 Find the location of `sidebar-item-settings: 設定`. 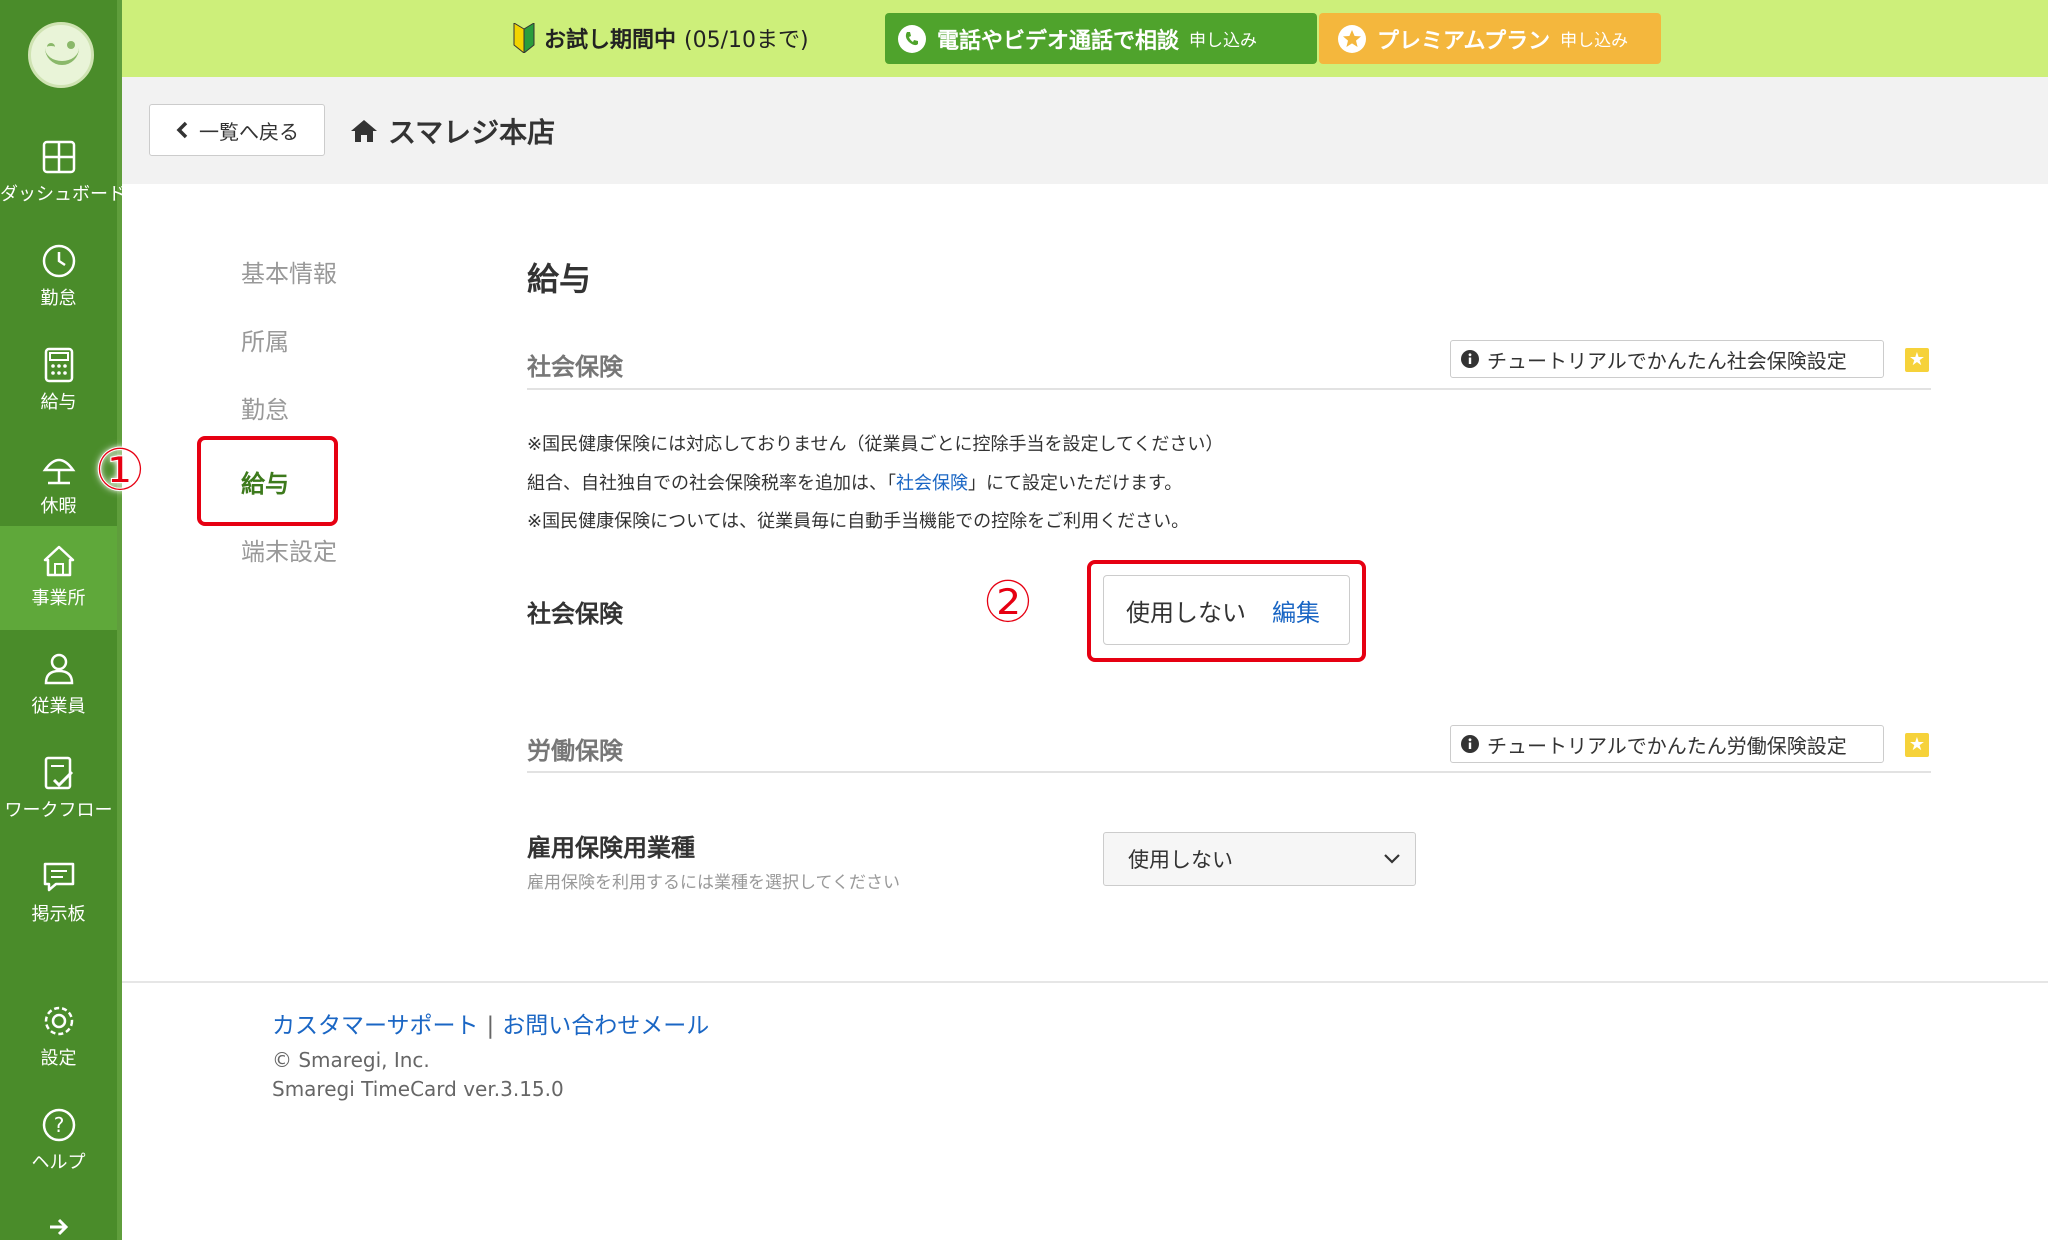

sidebar-item-settings: 設定 is located at coordinates (58, 1038).